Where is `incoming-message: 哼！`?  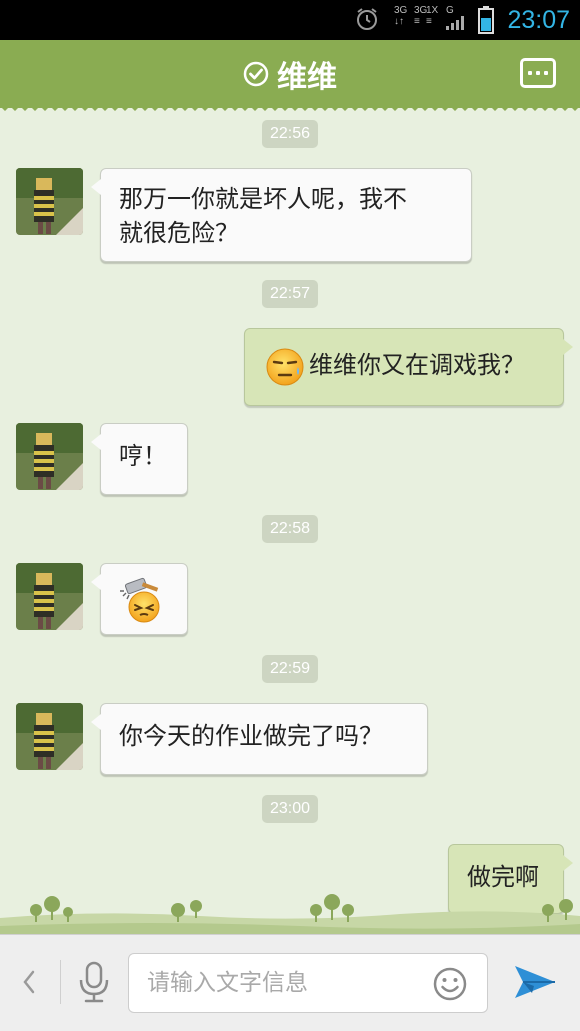 incoming-message: 哼！ is located at coordinates (139, 459).